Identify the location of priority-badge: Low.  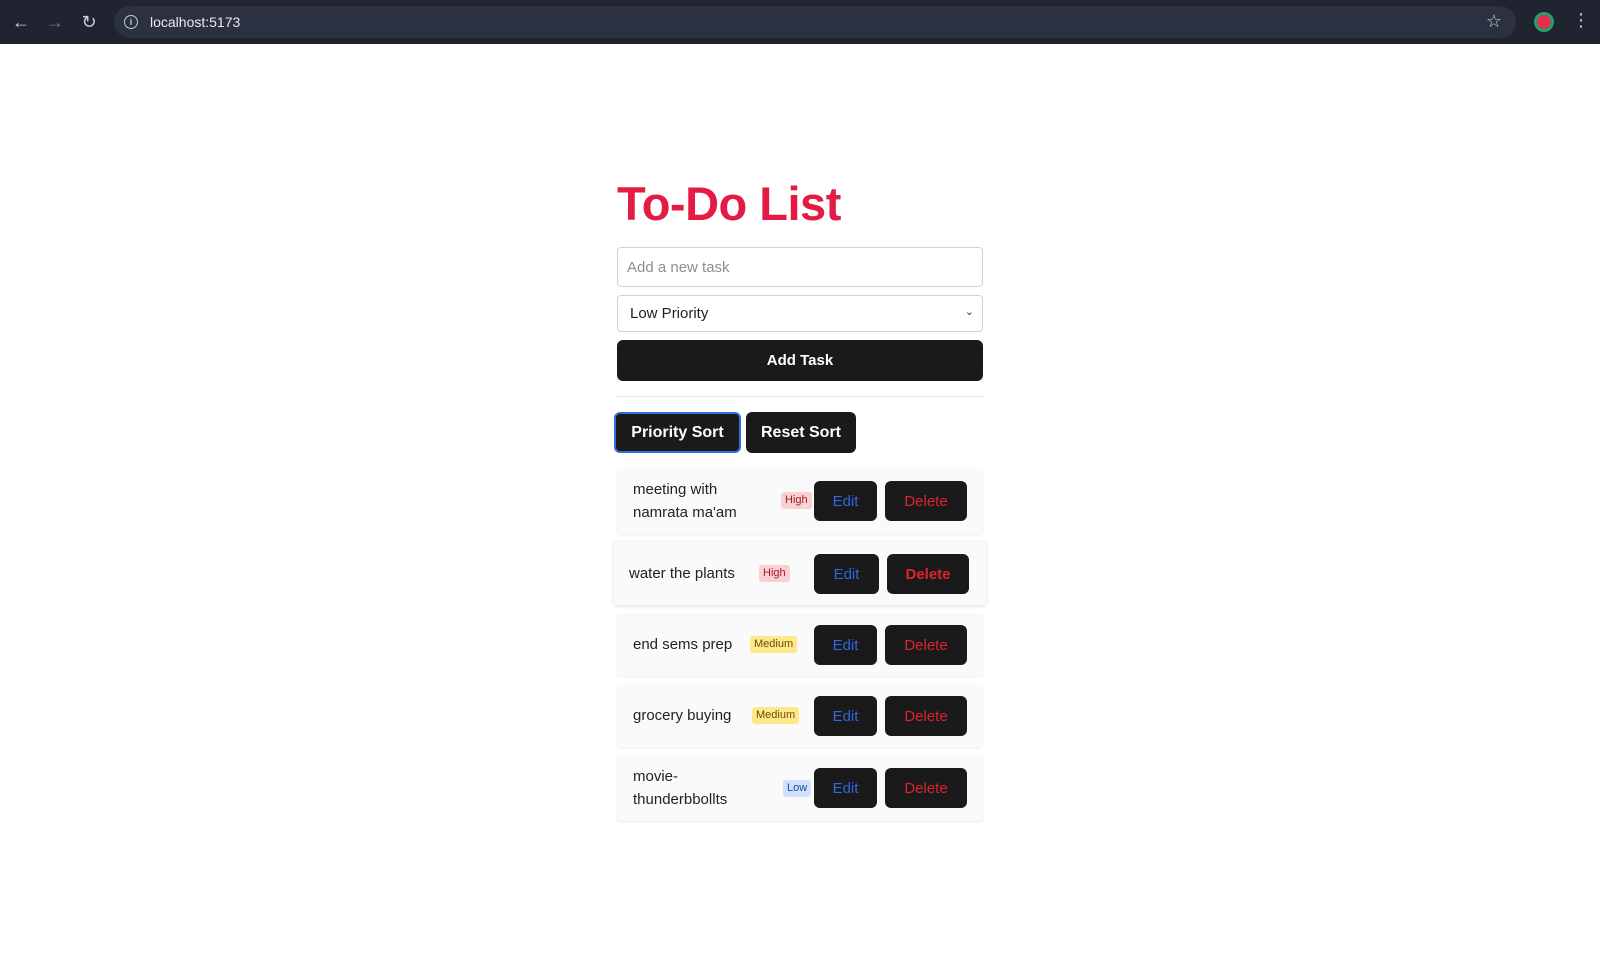
(797, 788).